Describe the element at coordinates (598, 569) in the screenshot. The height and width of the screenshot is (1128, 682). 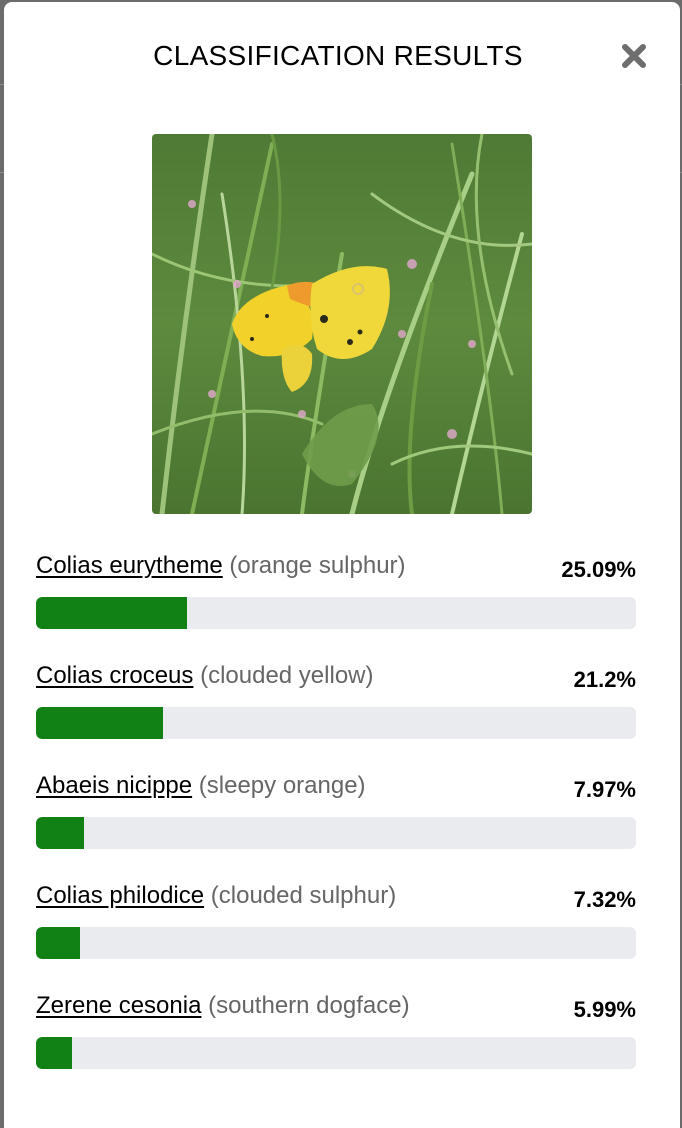
I see `confidence-percent: 25.09%` at that location.